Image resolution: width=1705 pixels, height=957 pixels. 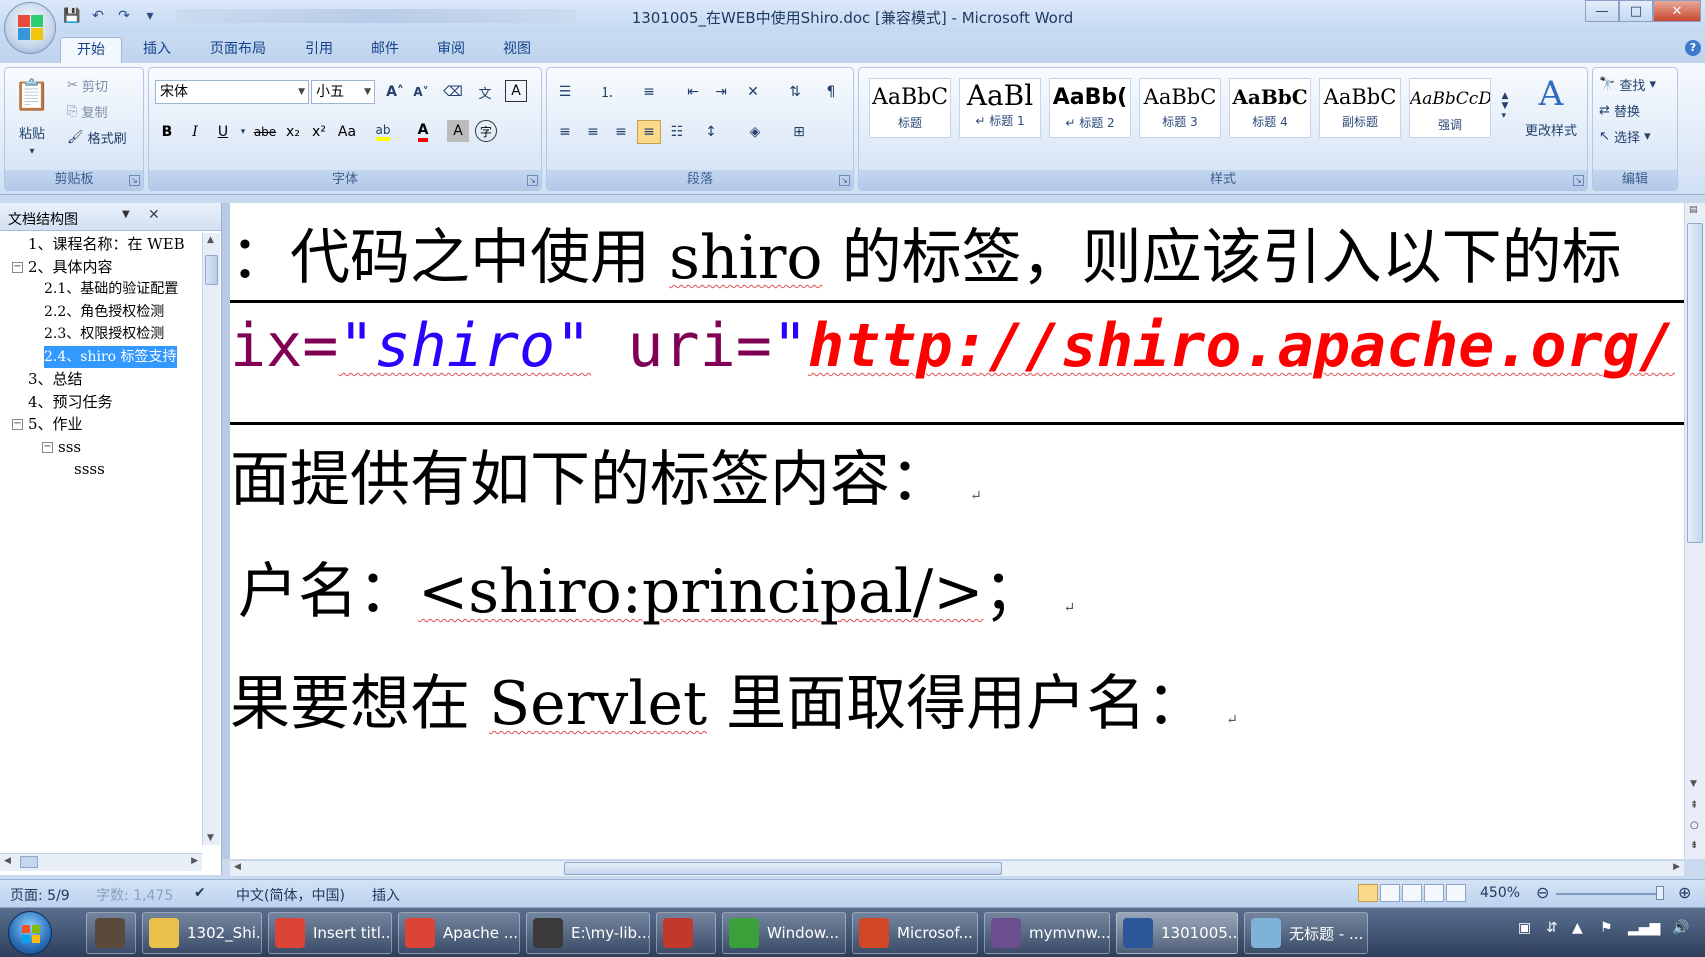 What do you see at coordinates (102, 85) in the screenshot?
I see `cut-button: ✂ 剪切` at bounding box center [102, 85].